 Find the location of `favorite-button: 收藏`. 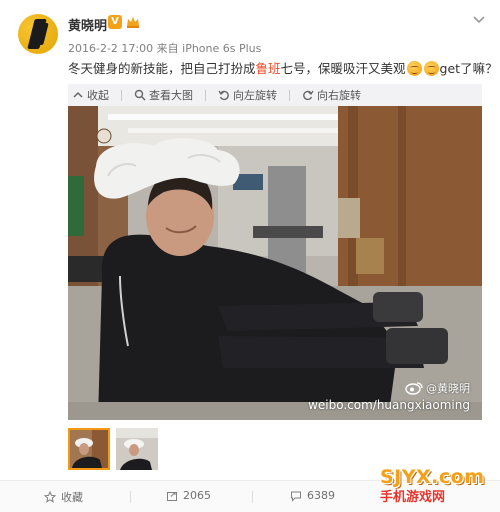

favorite-button: 收藏 is located at coordinates (63, 497).